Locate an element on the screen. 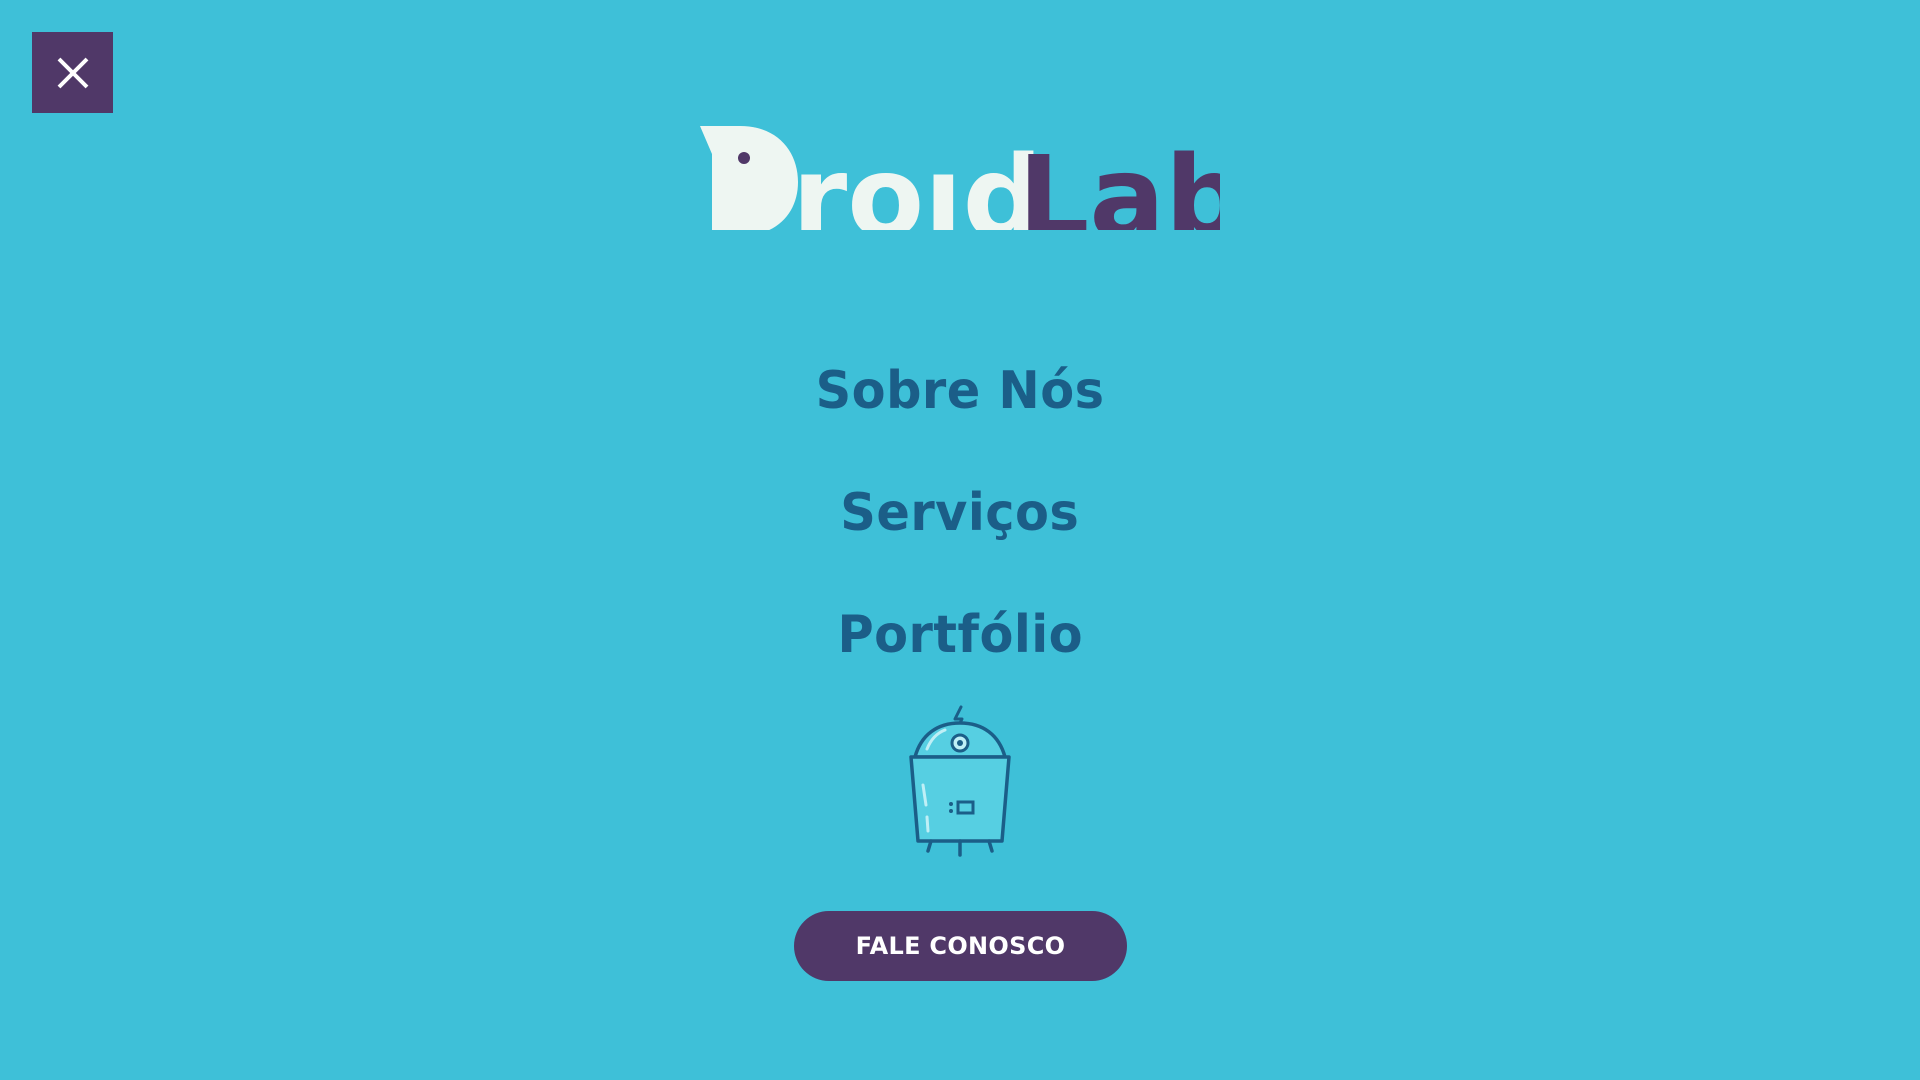 The height and width of the screenshot is (1080, 1920). logo-eye is located at coordinates (744, 158).